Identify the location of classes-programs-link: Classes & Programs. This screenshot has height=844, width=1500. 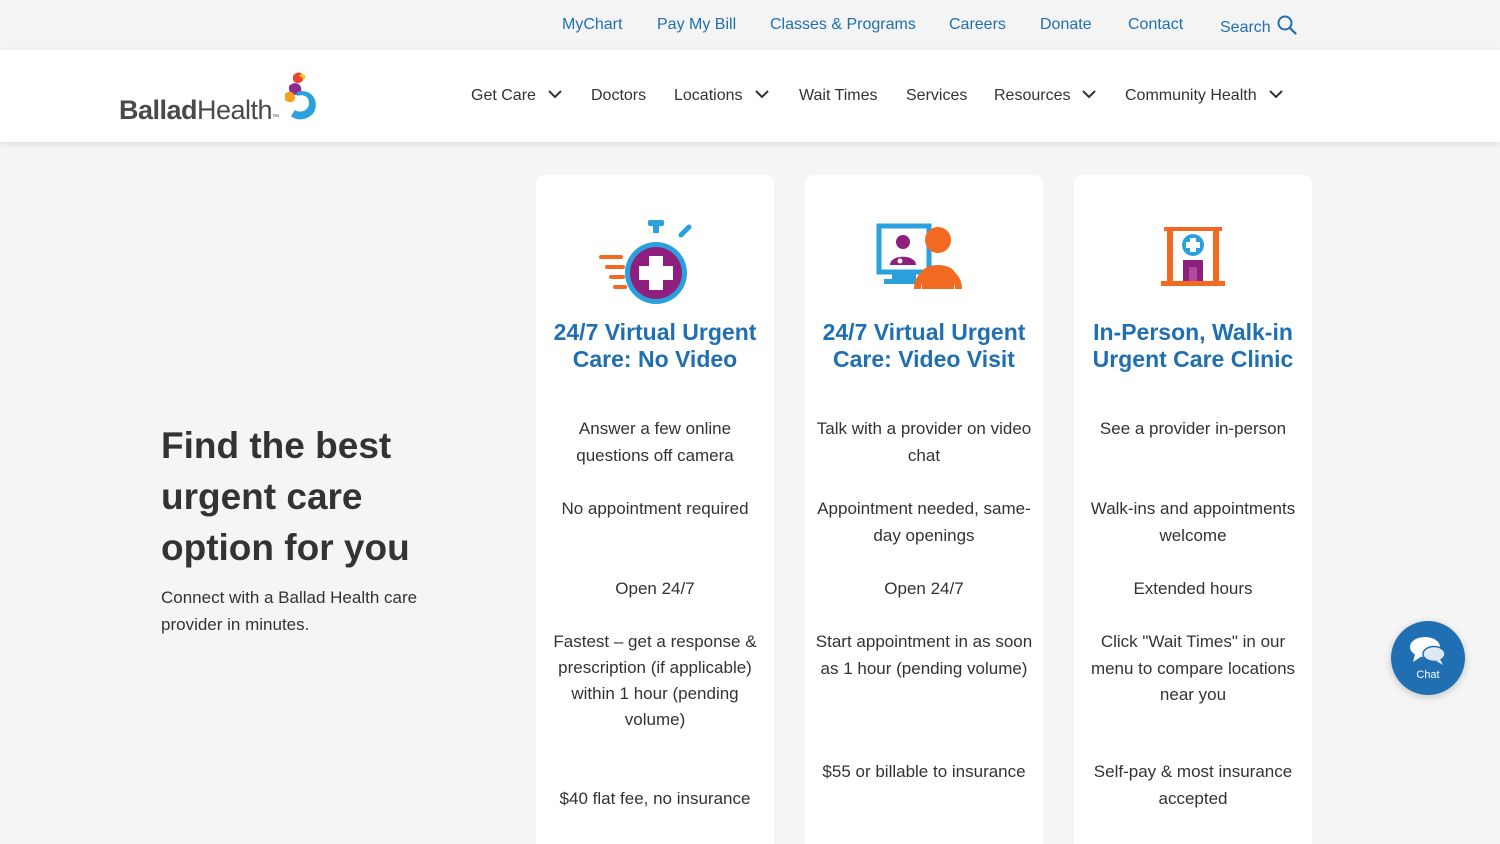
(843, 25).